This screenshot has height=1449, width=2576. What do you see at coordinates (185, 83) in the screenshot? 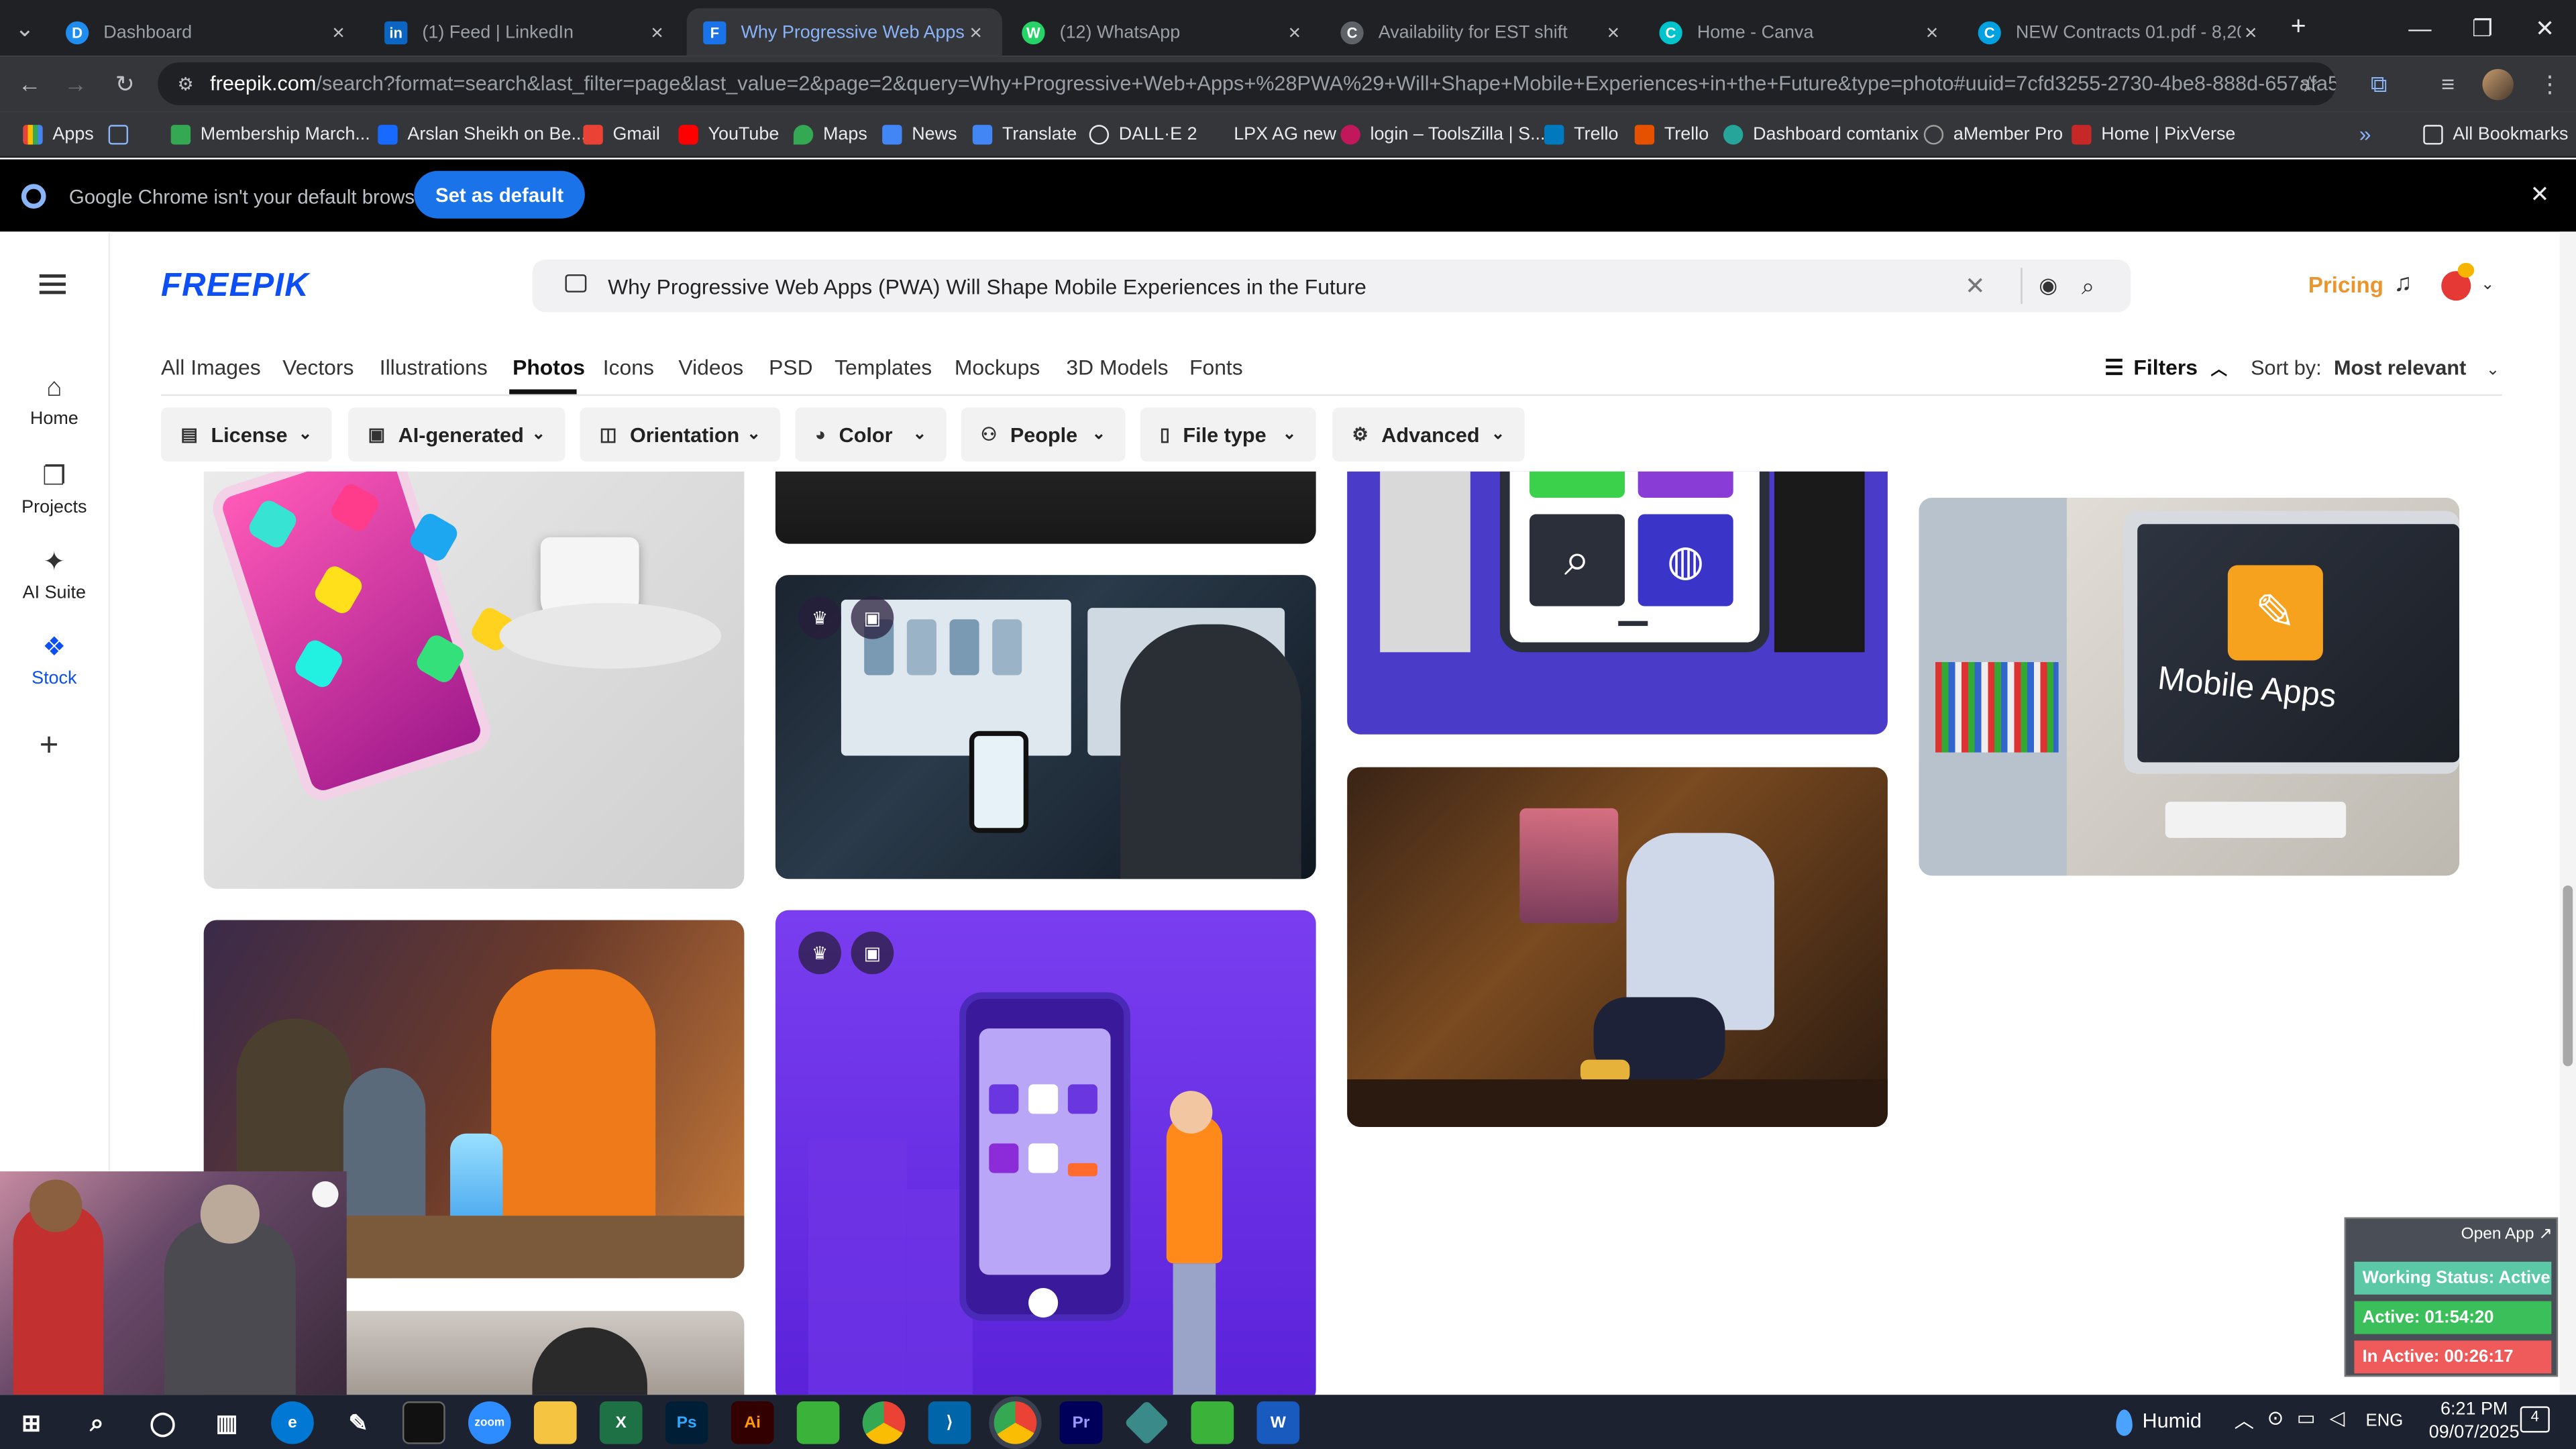
I see `site-info-icon: ⚙` at bounding box center [185, 83].